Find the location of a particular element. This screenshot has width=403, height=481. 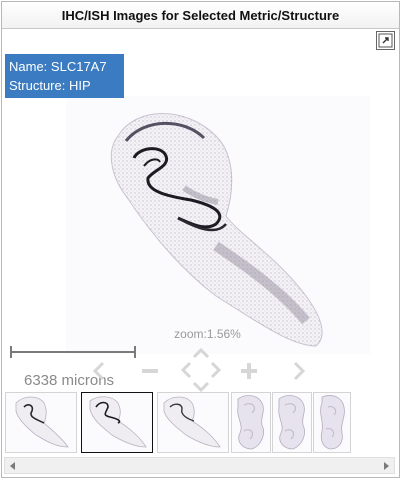

gene-info-box: Name: SLC17A7 Structure: HIP is located at coordinates (64, 76).